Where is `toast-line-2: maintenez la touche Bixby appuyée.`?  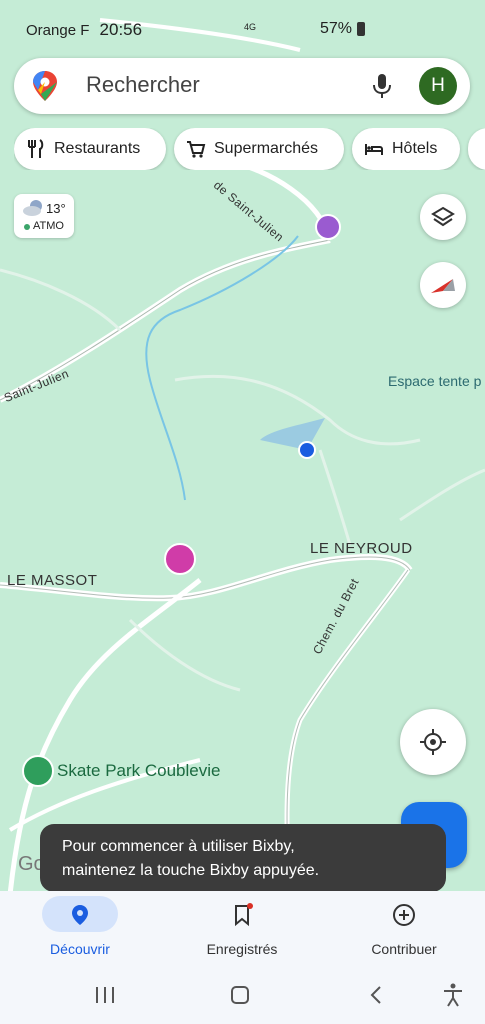
toast-line-2: maintenez la touche Bixby appuyée. is located at coordinates (191, 870).